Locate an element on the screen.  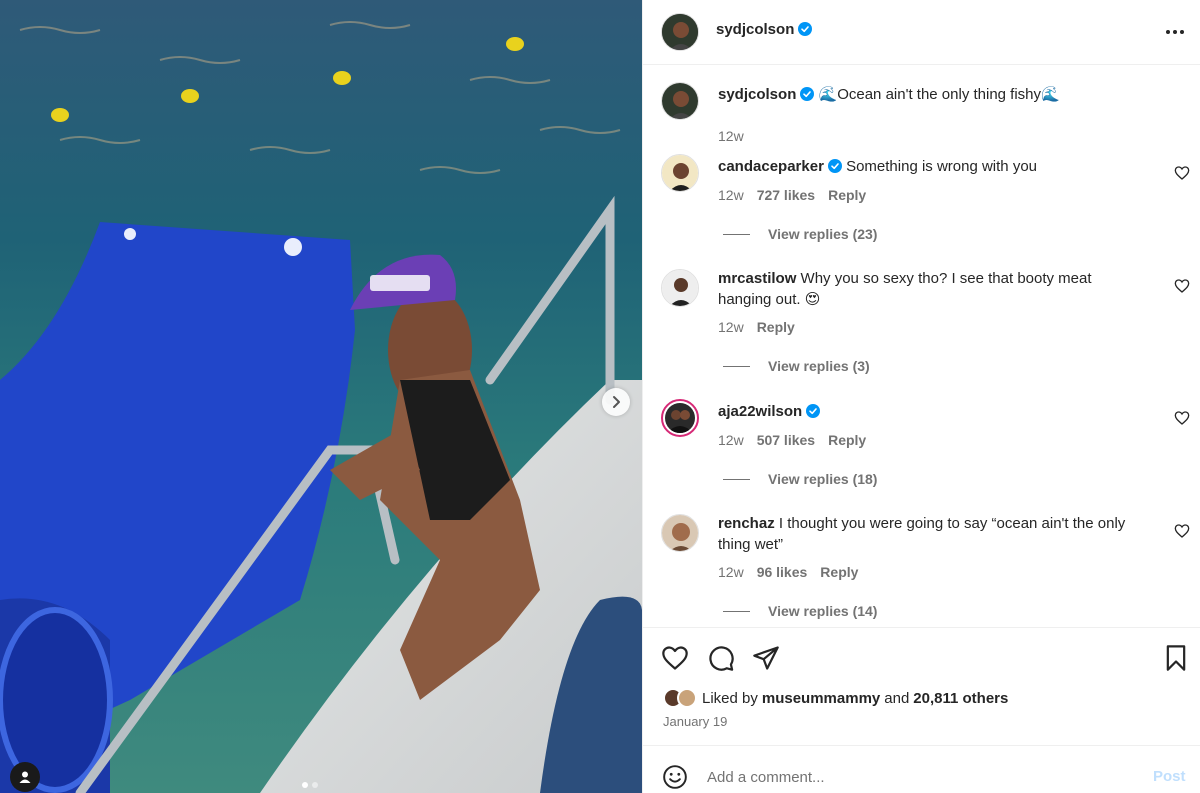
share-icon is located at coordinates (766, 658).